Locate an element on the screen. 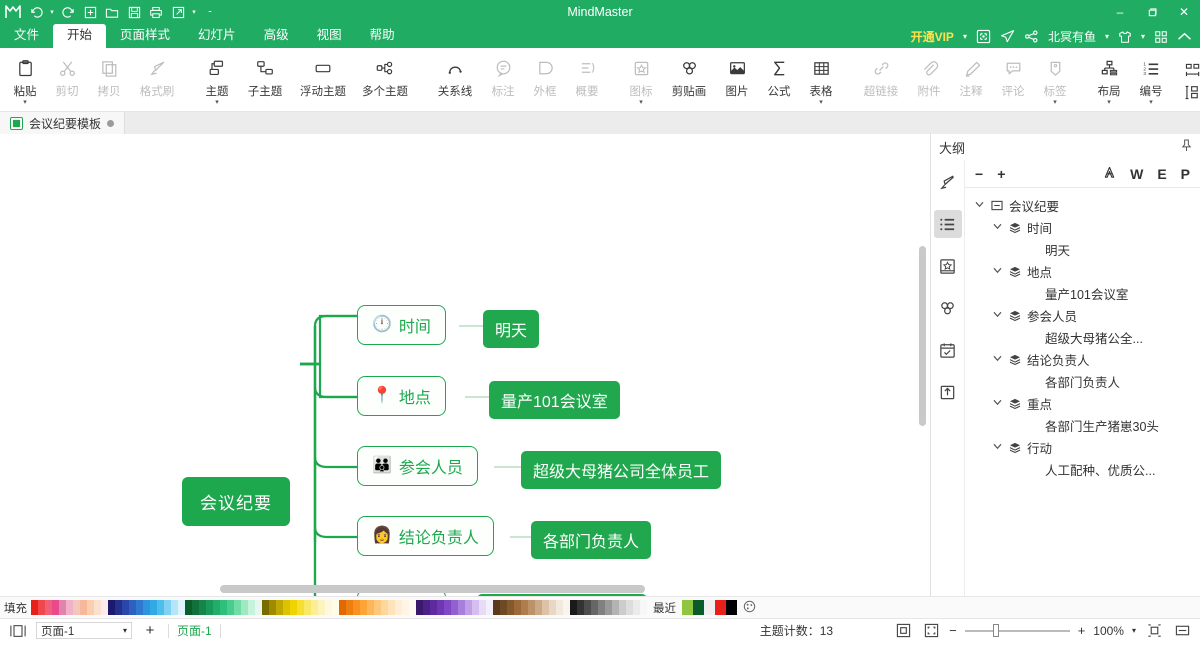  vip-button: 开通VIP is located at coordinates (932, 36).